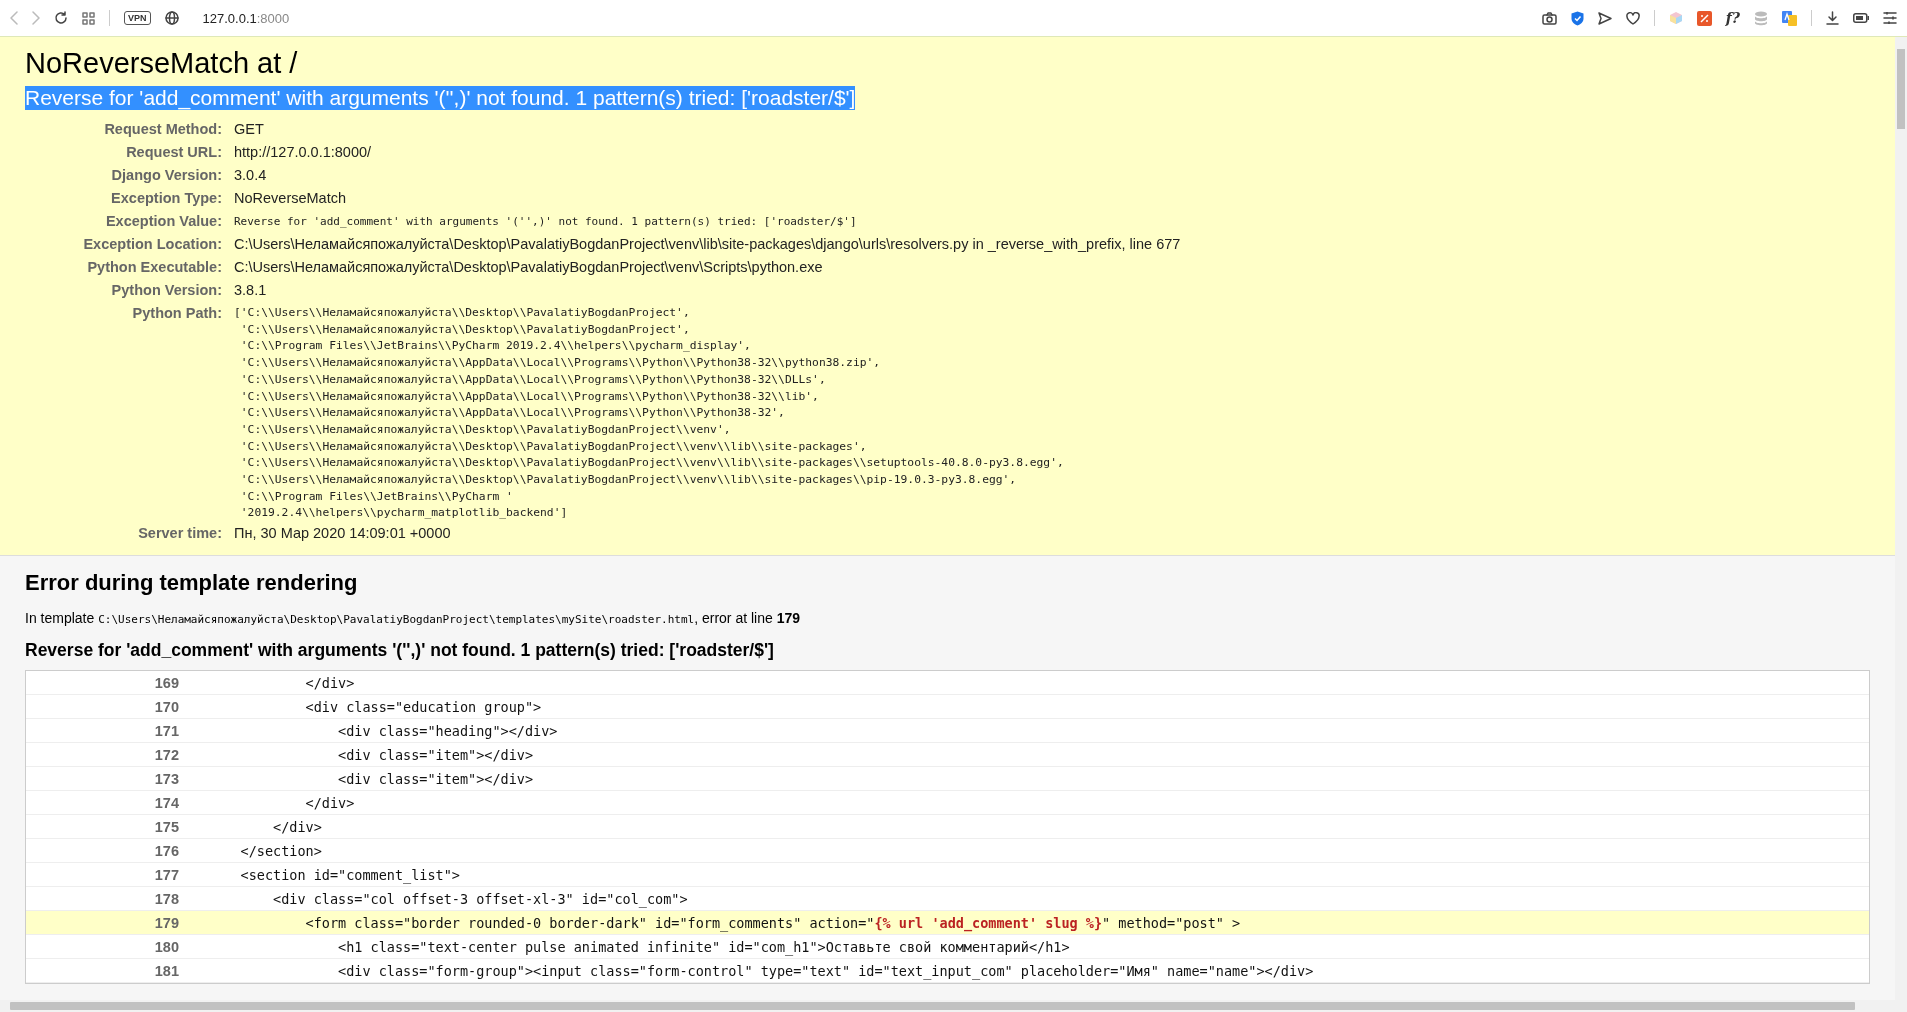 Image resolution: width=1907 pixels, height=1012 pixels. Describe the element at coordinates (166, 850) in the screenshot. I see `line-number: 176` at that location.